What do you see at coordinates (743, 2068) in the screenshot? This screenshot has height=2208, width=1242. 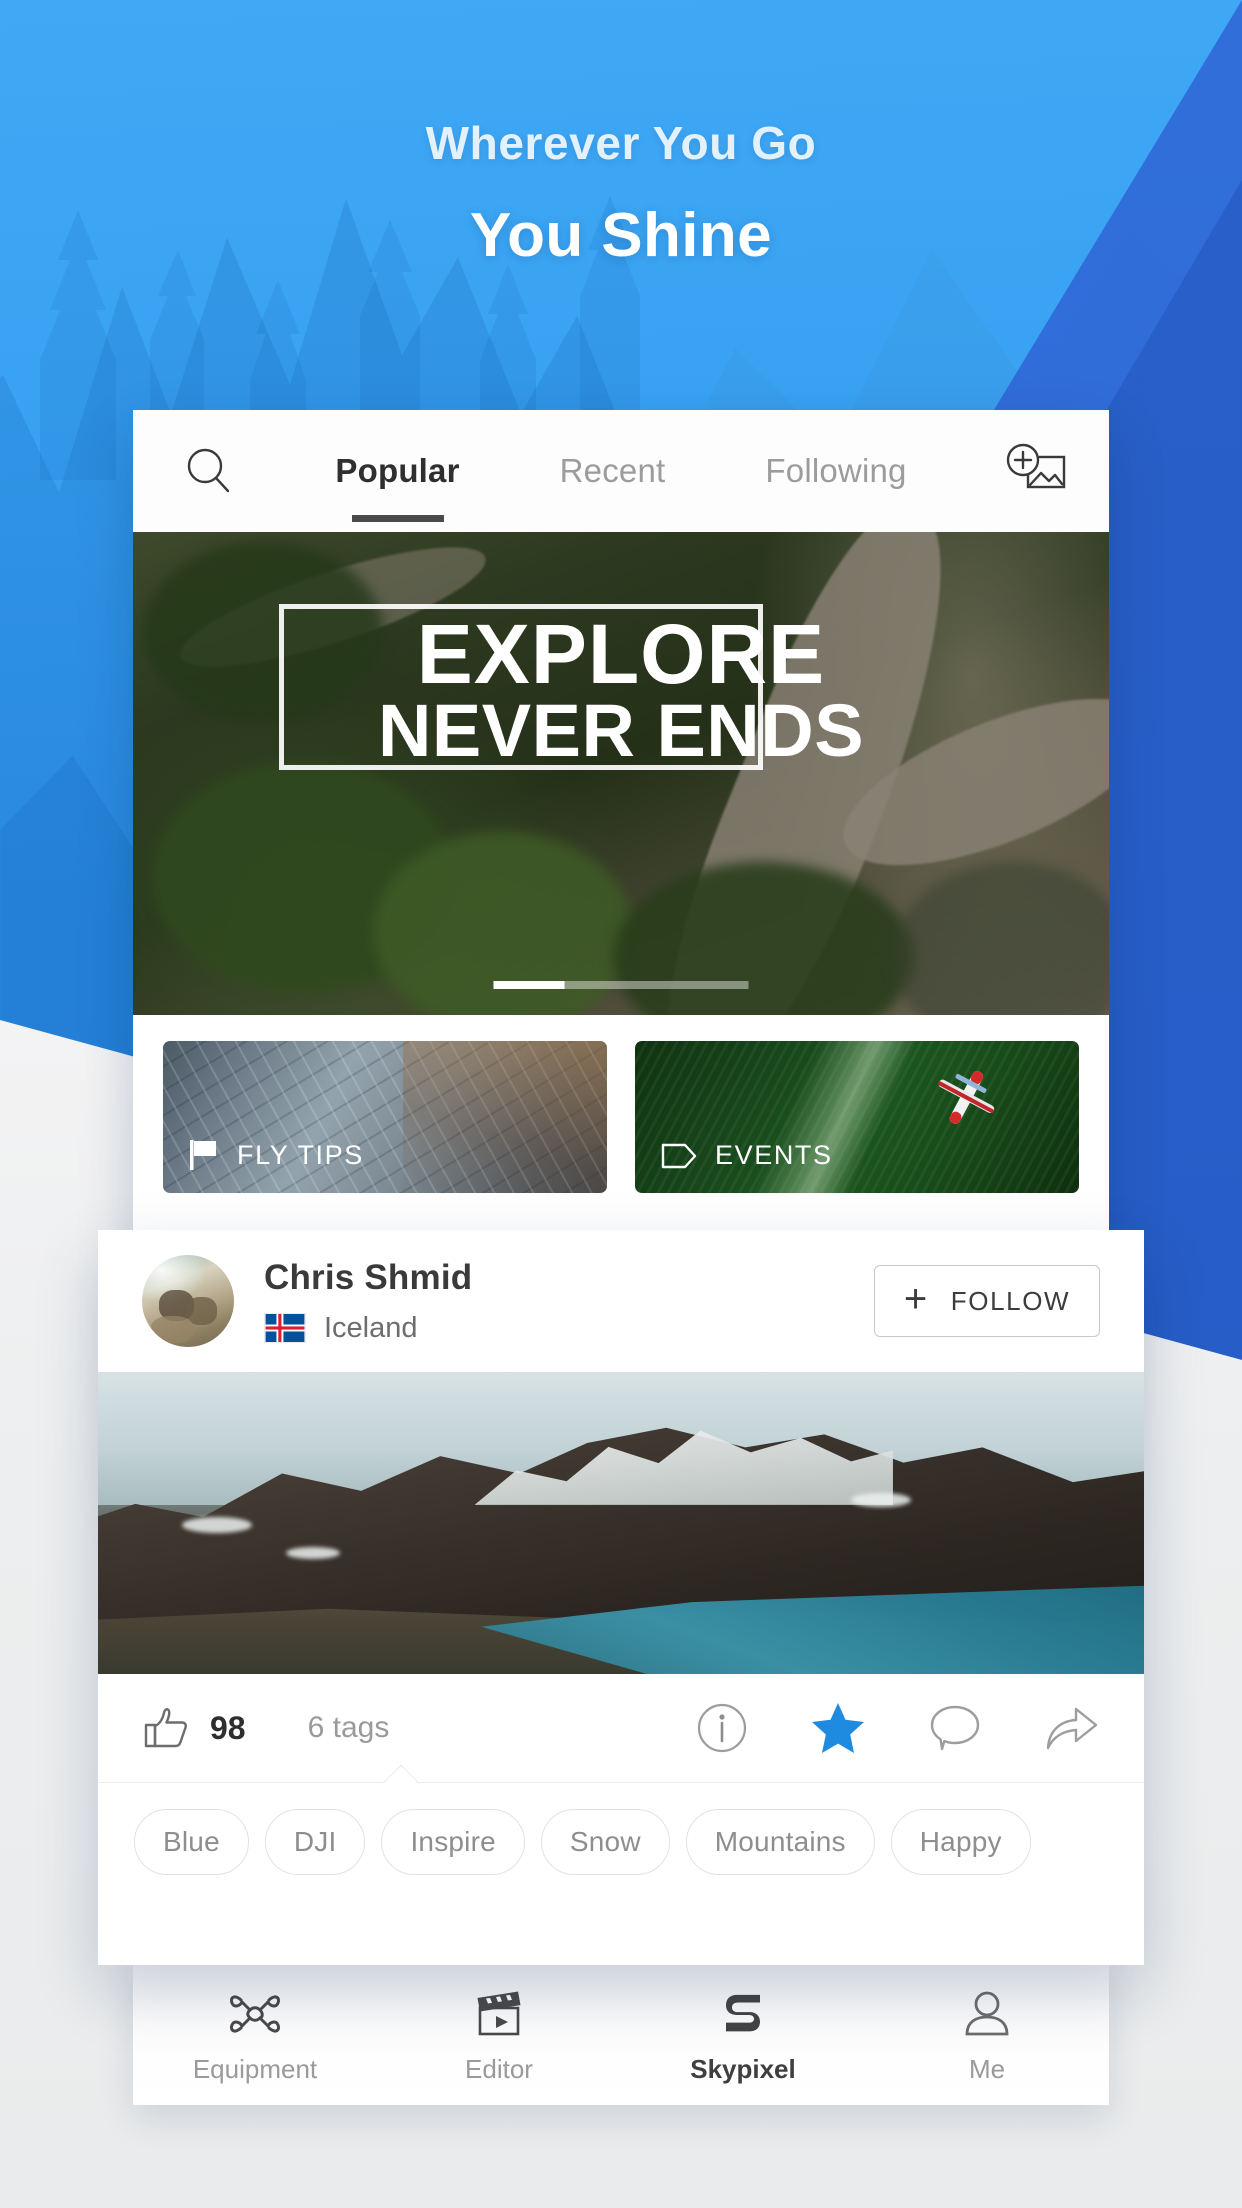 I see `nav-label: Skypixel` at bounding box center [743, 2068].